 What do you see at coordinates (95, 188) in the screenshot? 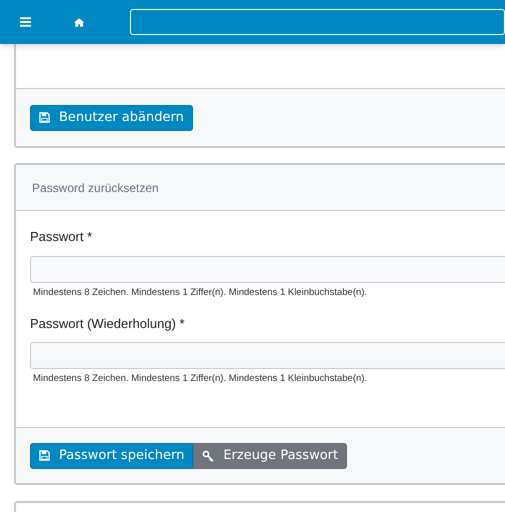
I see `card-title: Password zurücksetzen` at bounding box center [95, 188].